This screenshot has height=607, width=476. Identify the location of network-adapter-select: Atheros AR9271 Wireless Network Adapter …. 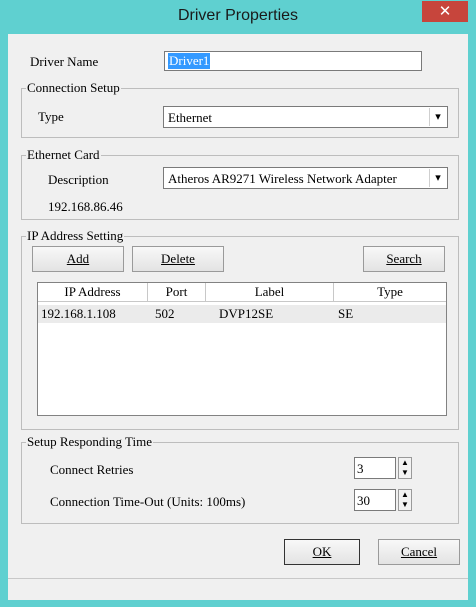
(305, 178).